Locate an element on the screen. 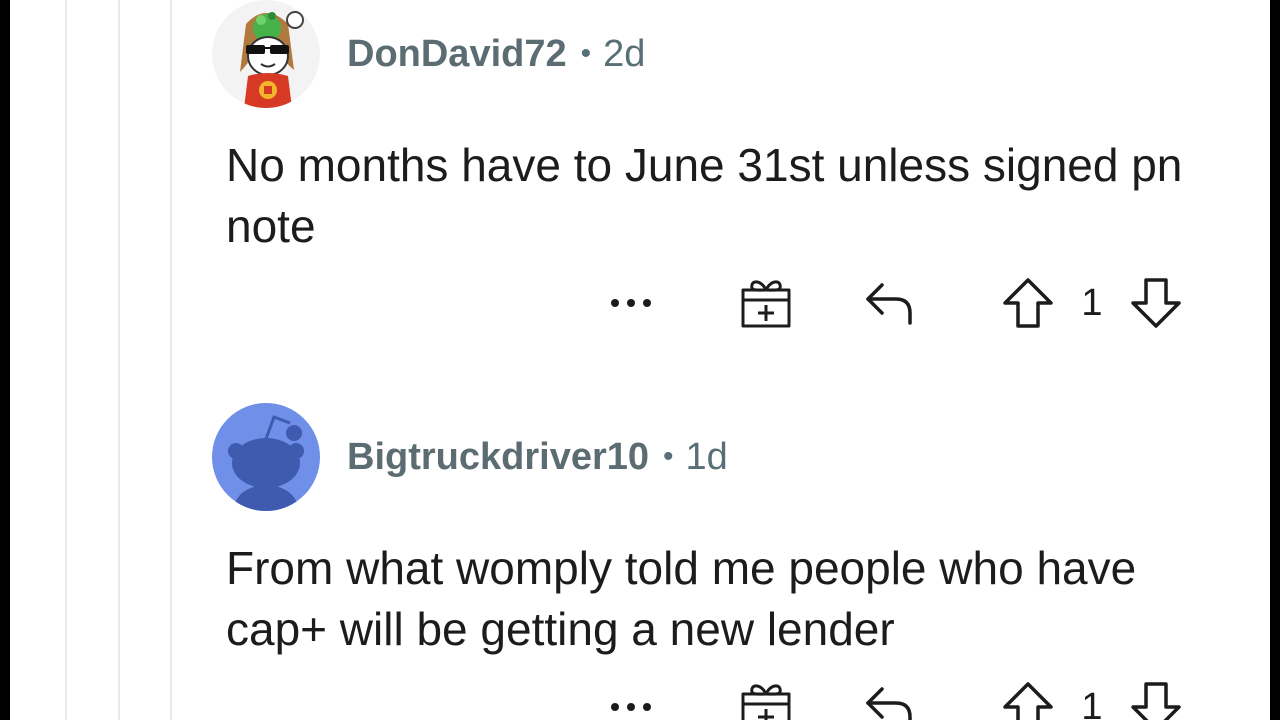 This screenshot has height=720, width=1280. thread-line-inner is located at coordinates (171, 360).